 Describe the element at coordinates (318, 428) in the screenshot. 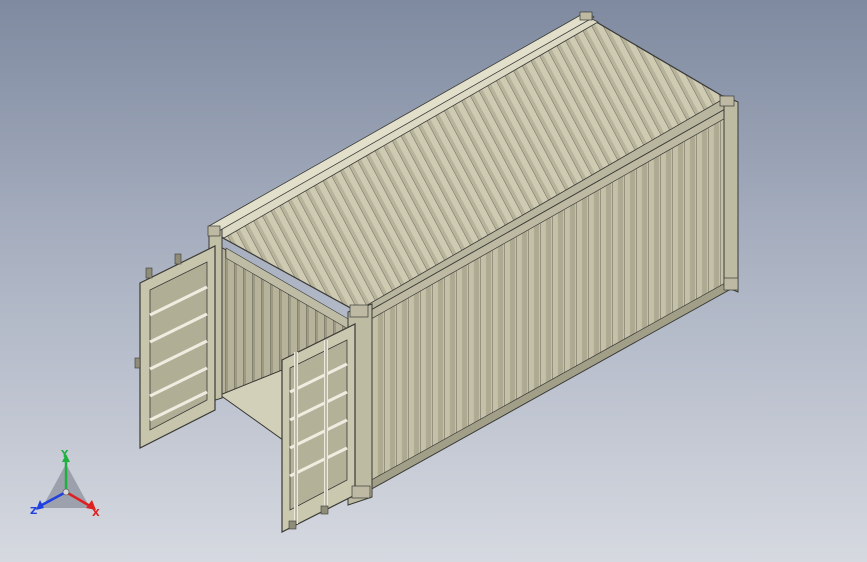

I see `right-door` at that location.